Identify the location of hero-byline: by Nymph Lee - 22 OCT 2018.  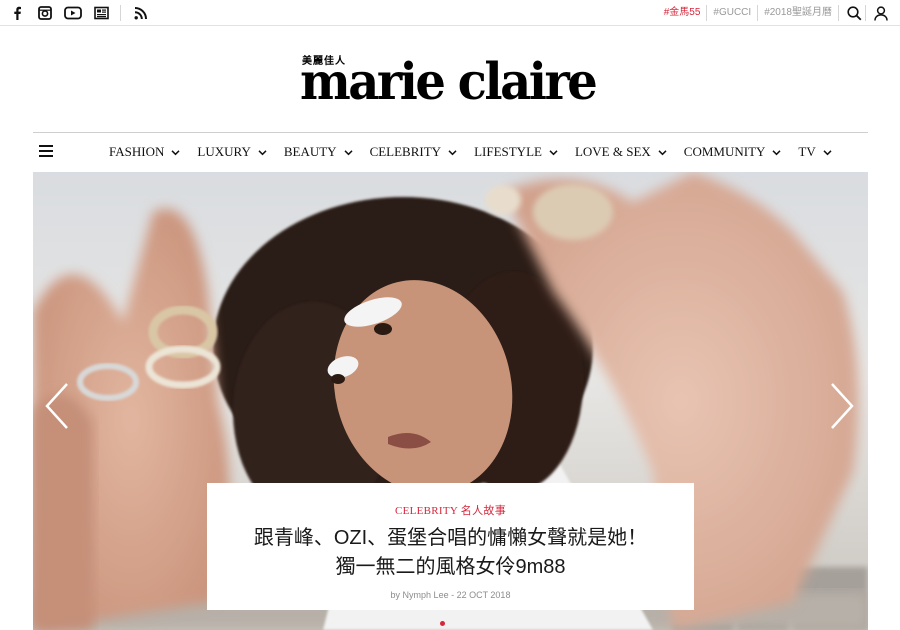
(450, 595).